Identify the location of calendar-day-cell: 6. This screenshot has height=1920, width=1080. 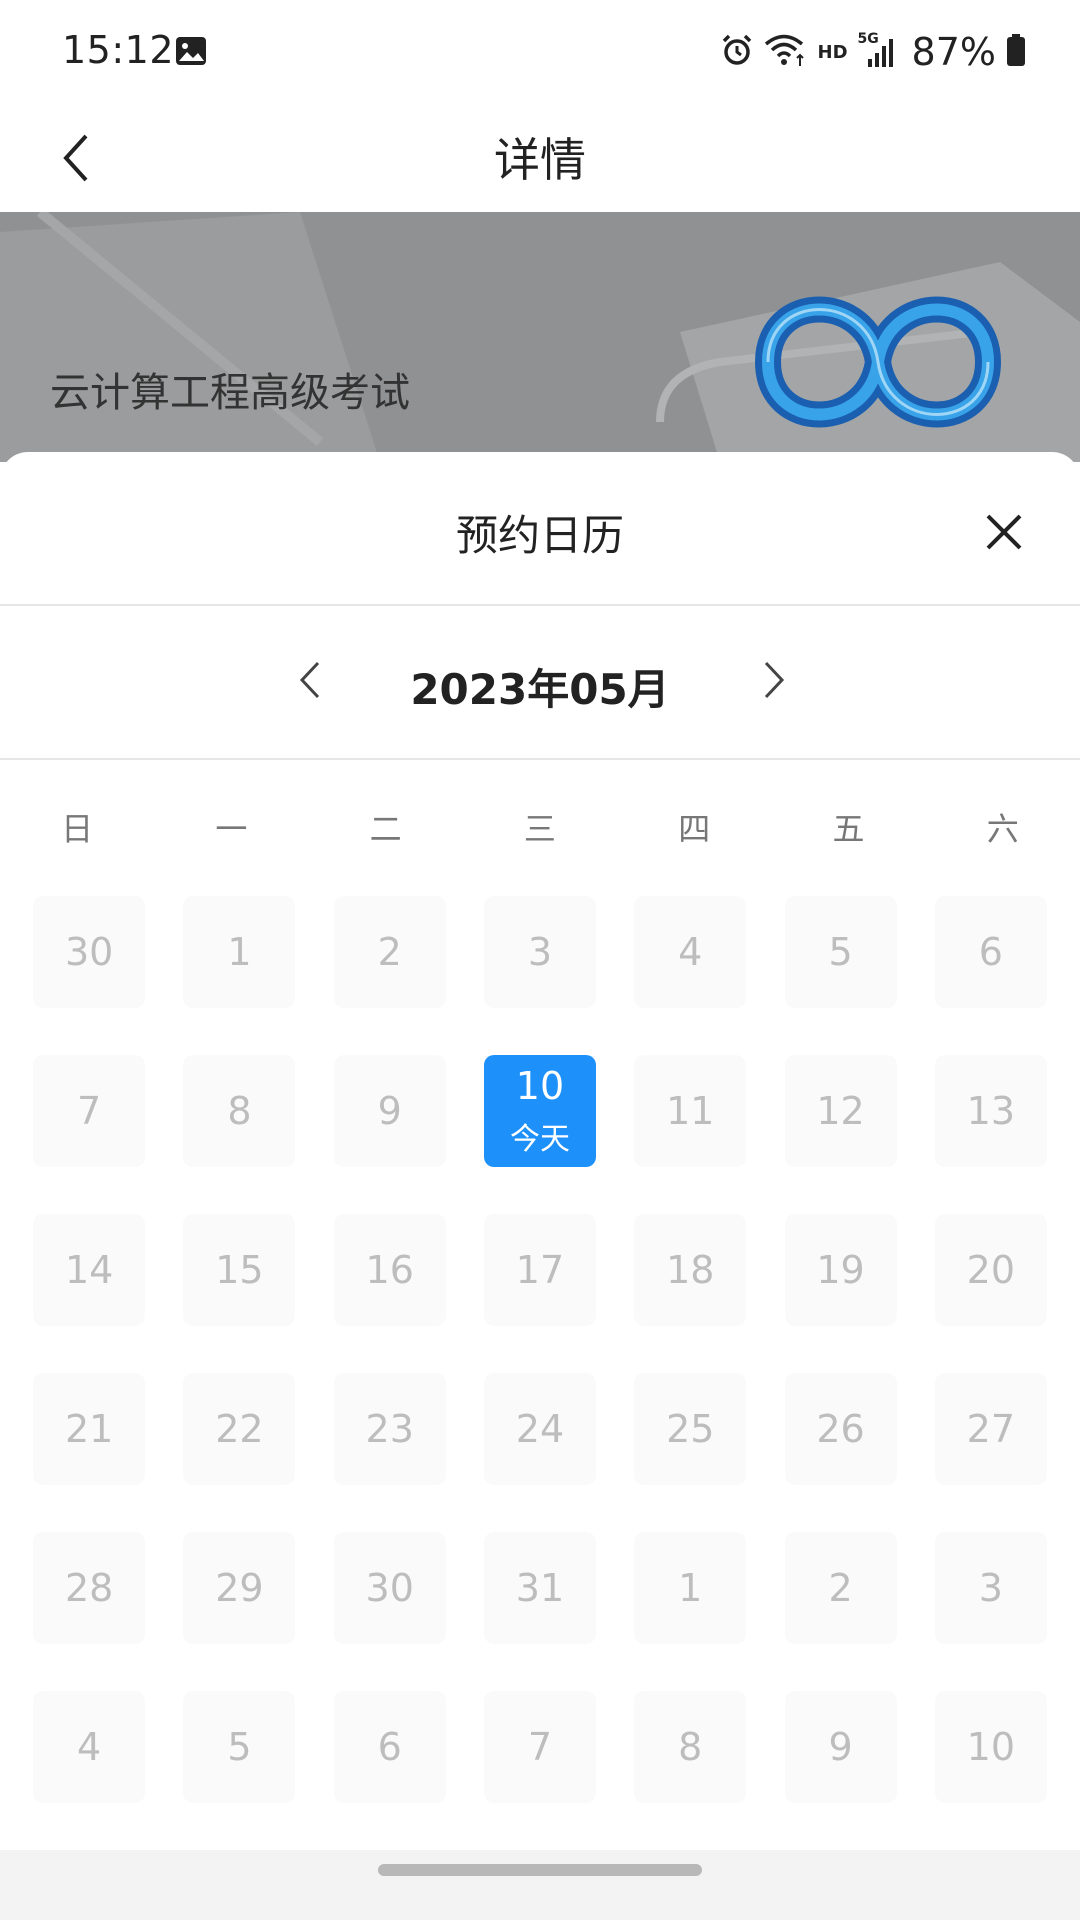
(991, 975).